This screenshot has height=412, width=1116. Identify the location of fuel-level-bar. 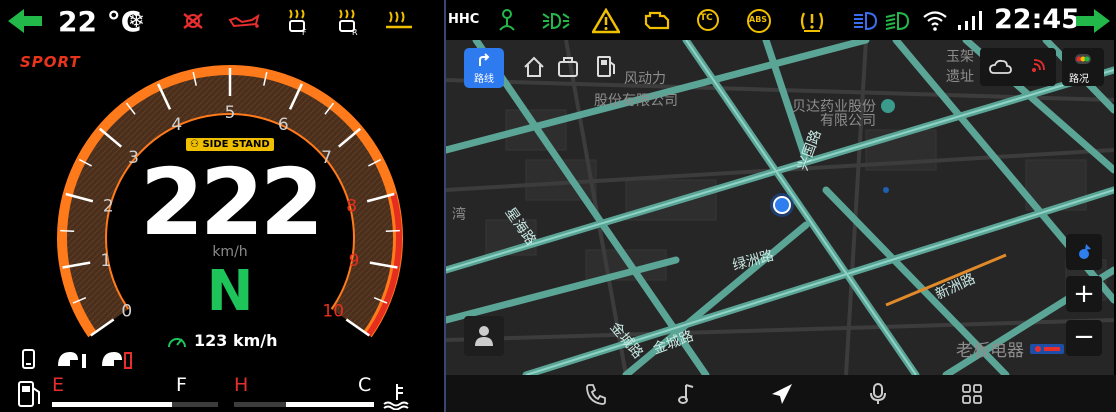
(135, 404).